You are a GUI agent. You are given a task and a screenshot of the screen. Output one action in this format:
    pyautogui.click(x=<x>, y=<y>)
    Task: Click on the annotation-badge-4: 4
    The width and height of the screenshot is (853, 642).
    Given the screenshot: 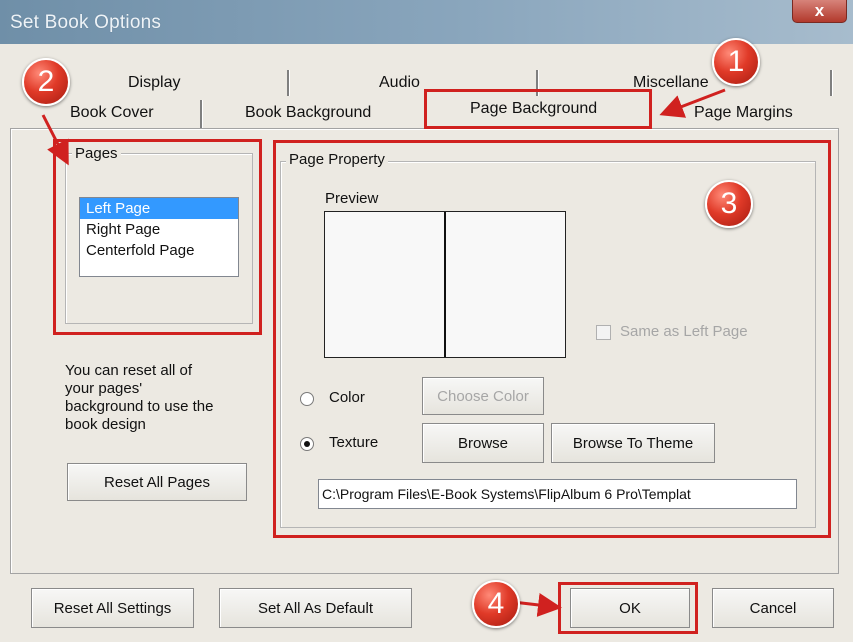 What is the action you would take?
    pyautogui.click(x=496, y=604)
    